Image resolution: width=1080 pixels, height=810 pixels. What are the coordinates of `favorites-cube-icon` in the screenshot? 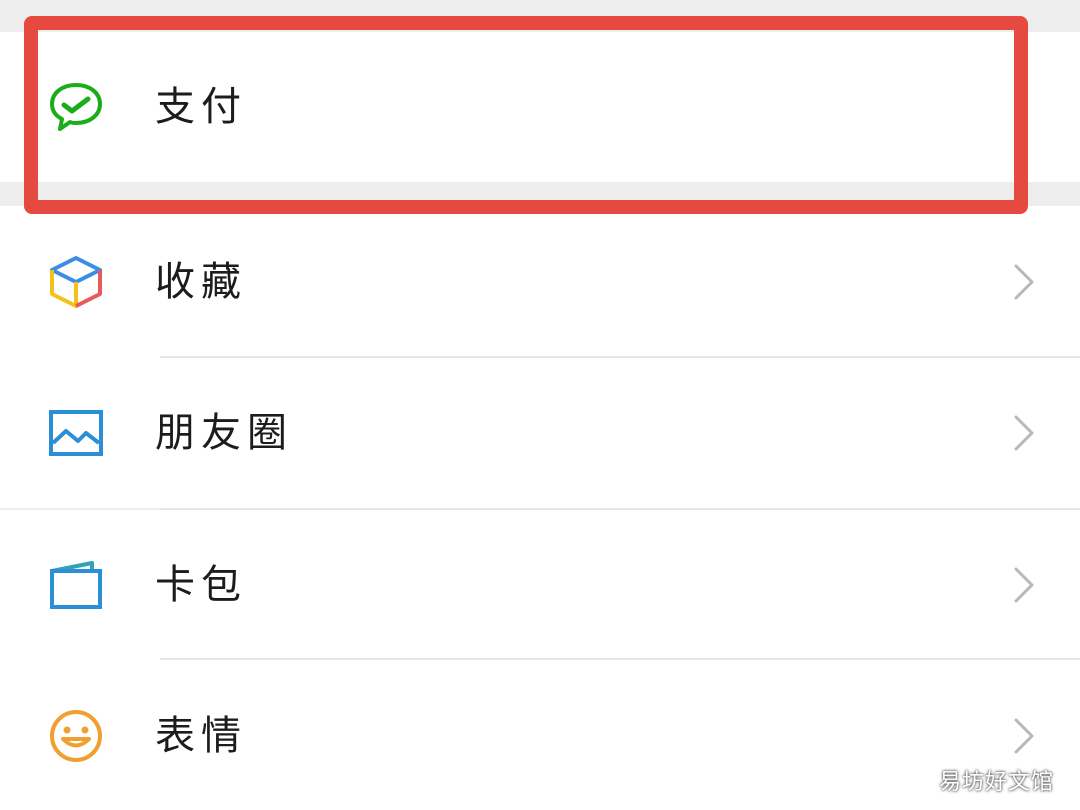 It's located at (76, 282).